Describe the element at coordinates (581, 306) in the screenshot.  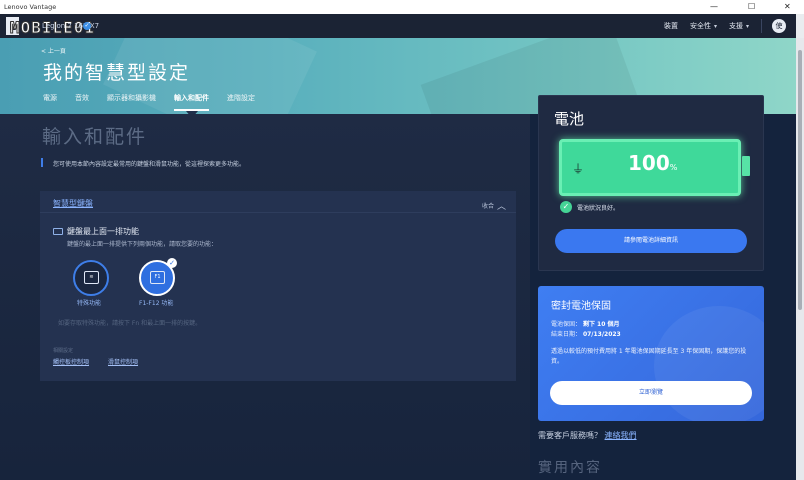
I see `warranty-title: 密封電池保固` at that location.